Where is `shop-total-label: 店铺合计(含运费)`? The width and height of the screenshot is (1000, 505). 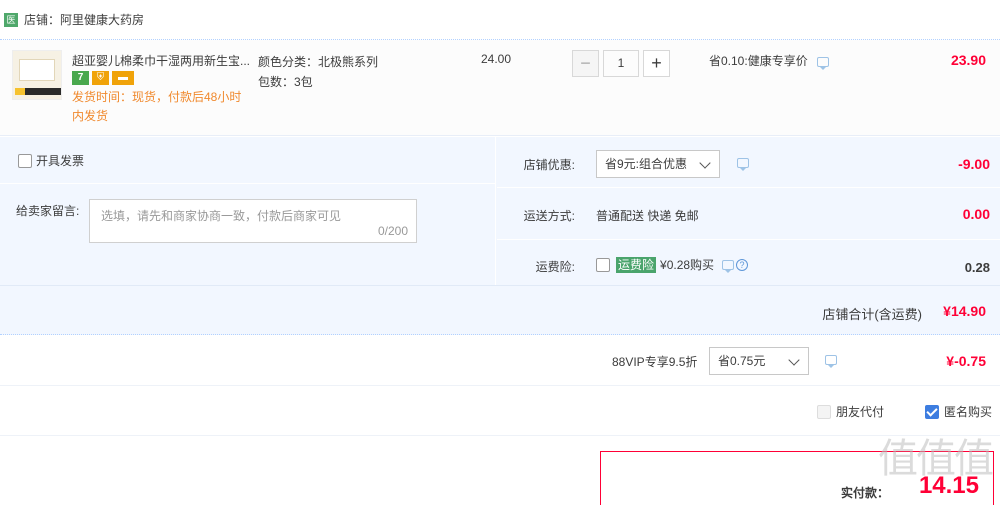
shop-total-label: 店铺合计(含运费) is located at coordinates (872, 314).